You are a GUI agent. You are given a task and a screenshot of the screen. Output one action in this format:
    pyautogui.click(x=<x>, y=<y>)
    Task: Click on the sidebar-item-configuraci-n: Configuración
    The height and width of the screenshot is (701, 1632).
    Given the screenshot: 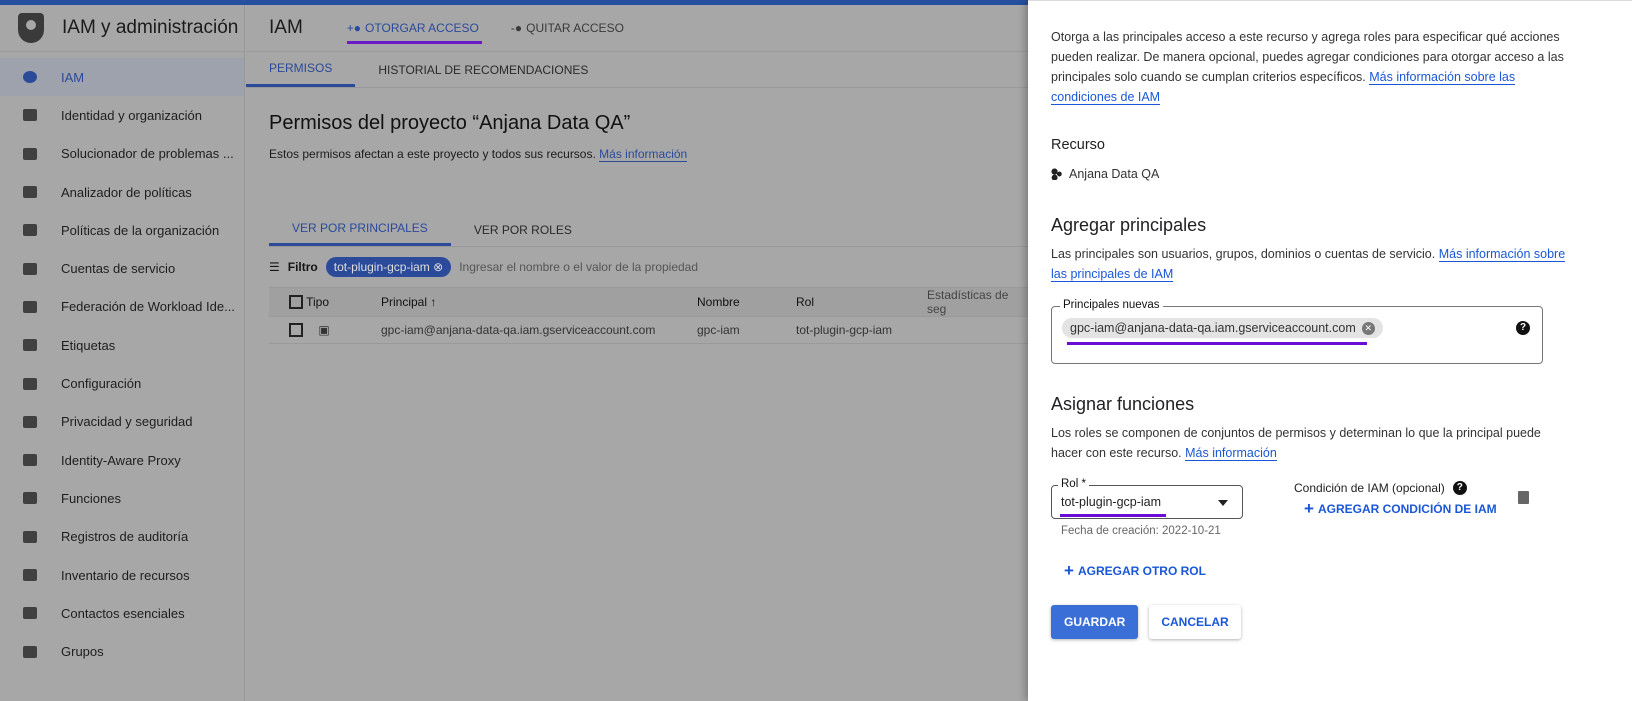 What is the action you would take?
    pyautogui.click(x=122, y=383)
    